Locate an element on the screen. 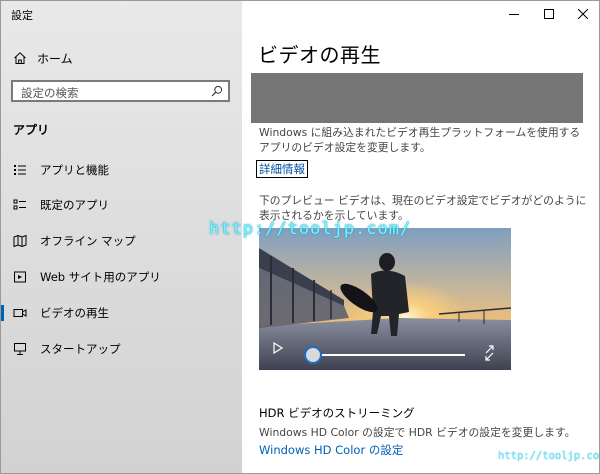 Image resolution: width=600 pixels, height=474 pixels. sidebar-item-label: オフライン マップ is located at coordinates (88, 241).